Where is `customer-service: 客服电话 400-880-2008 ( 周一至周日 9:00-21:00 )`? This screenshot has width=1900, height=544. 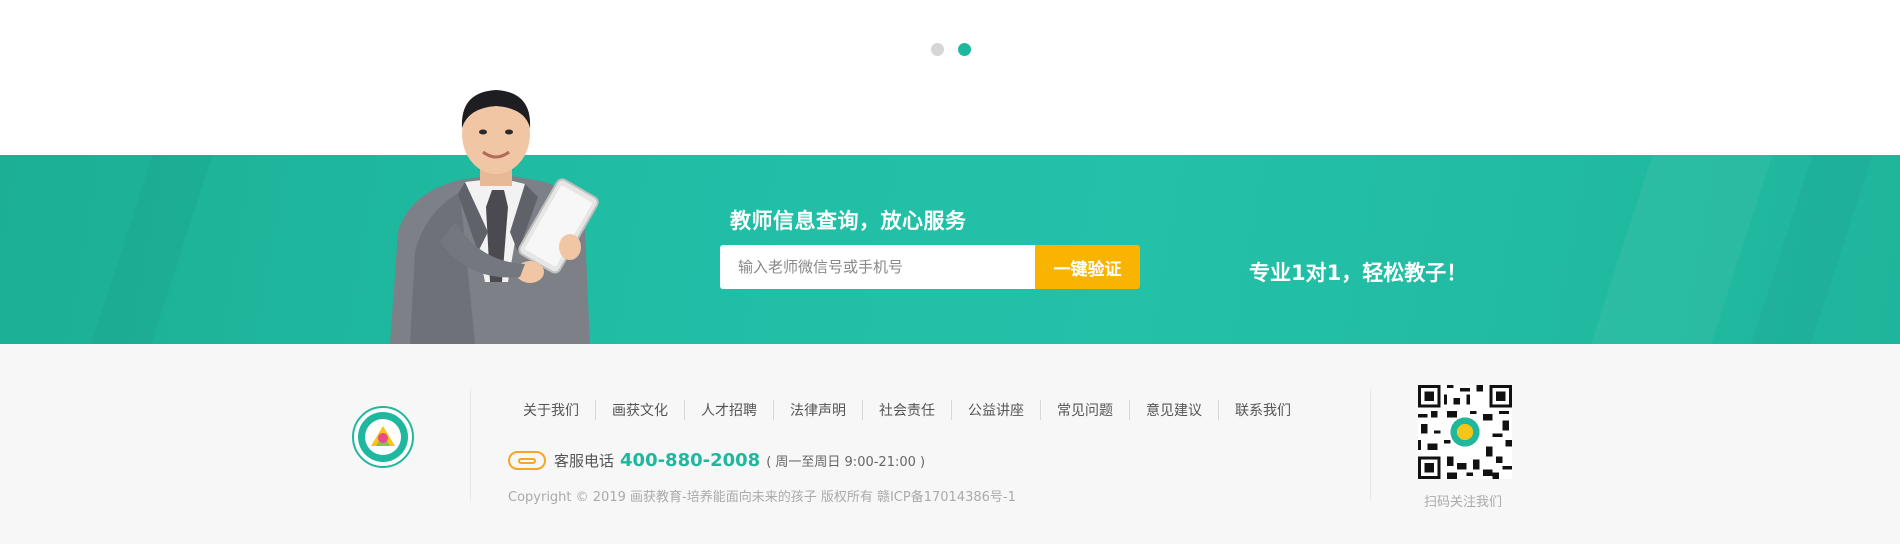 customer-service: 客服电话 400-880-2008 ( 周一至周日 9:00-21:00 ) is located at coordinates (716, 460).